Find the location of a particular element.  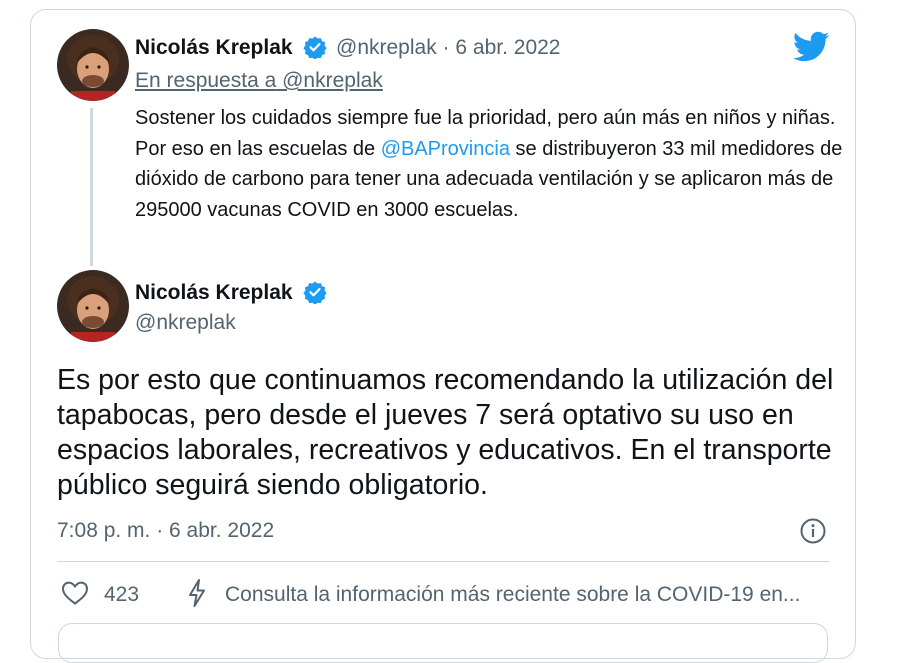

reply-label: En respuesta a is located at coordinates (206, 80).